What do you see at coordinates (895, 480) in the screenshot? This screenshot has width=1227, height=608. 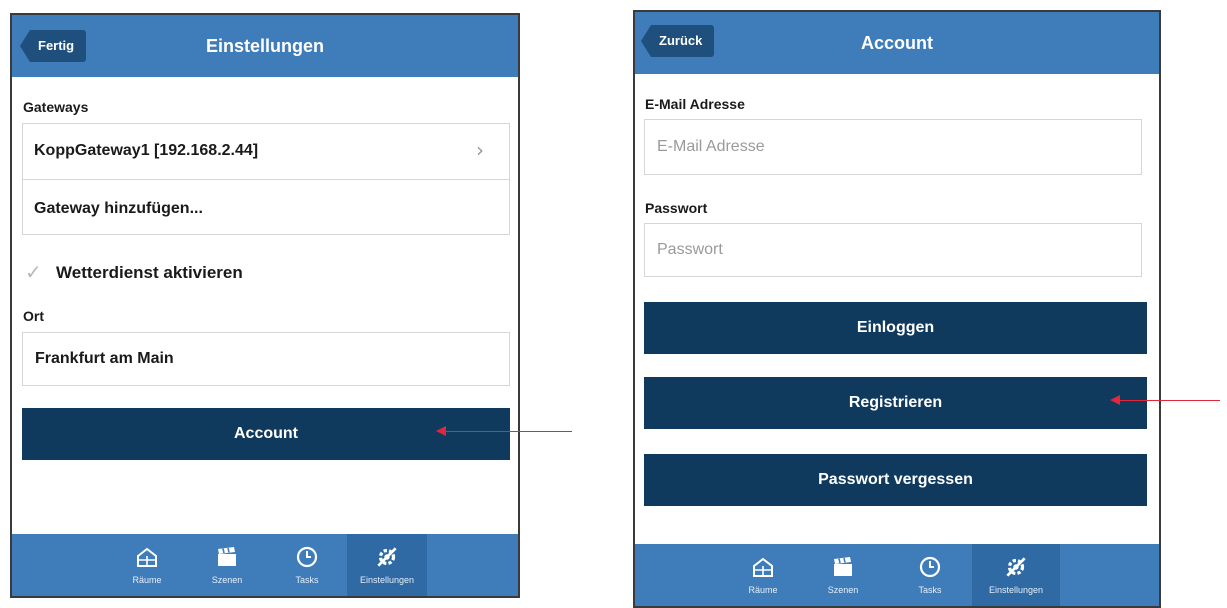 I see `forgot-password-button: Passwort vergessen` at bounding box center [895, 480].